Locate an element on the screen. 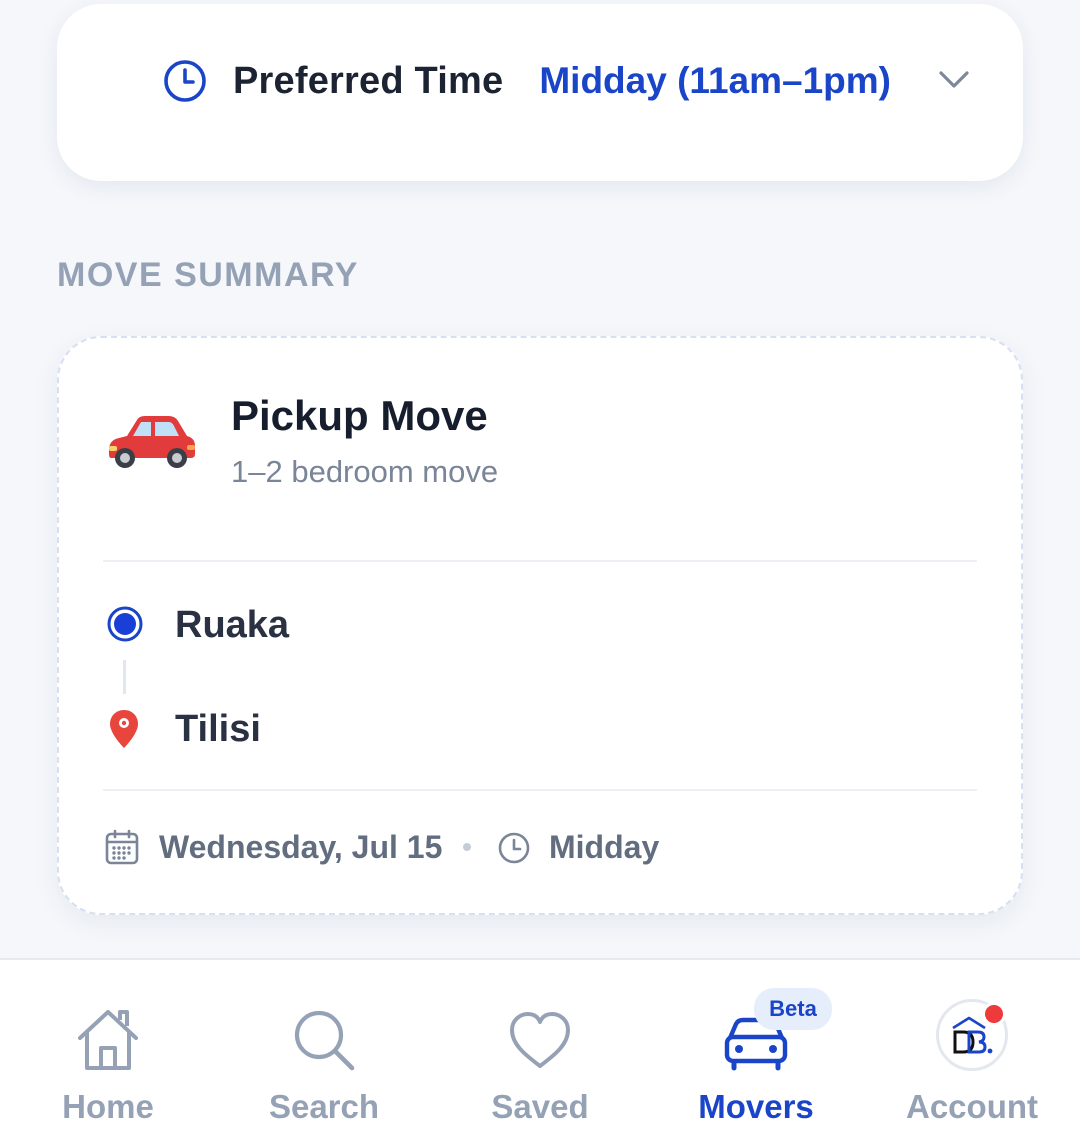 The width and height of the screenshot is (1080, 1139). nav-label-movers: Movers is located at coordinates (756, 1106).